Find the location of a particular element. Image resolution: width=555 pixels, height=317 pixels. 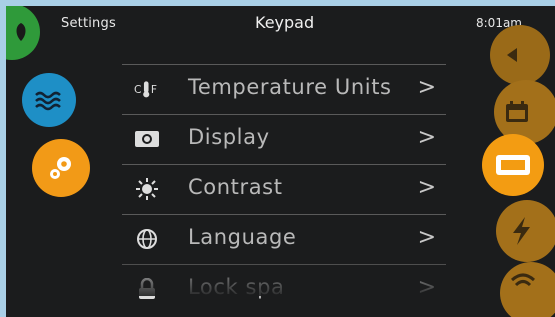

water-care-button is located at coordinates (49, 100).